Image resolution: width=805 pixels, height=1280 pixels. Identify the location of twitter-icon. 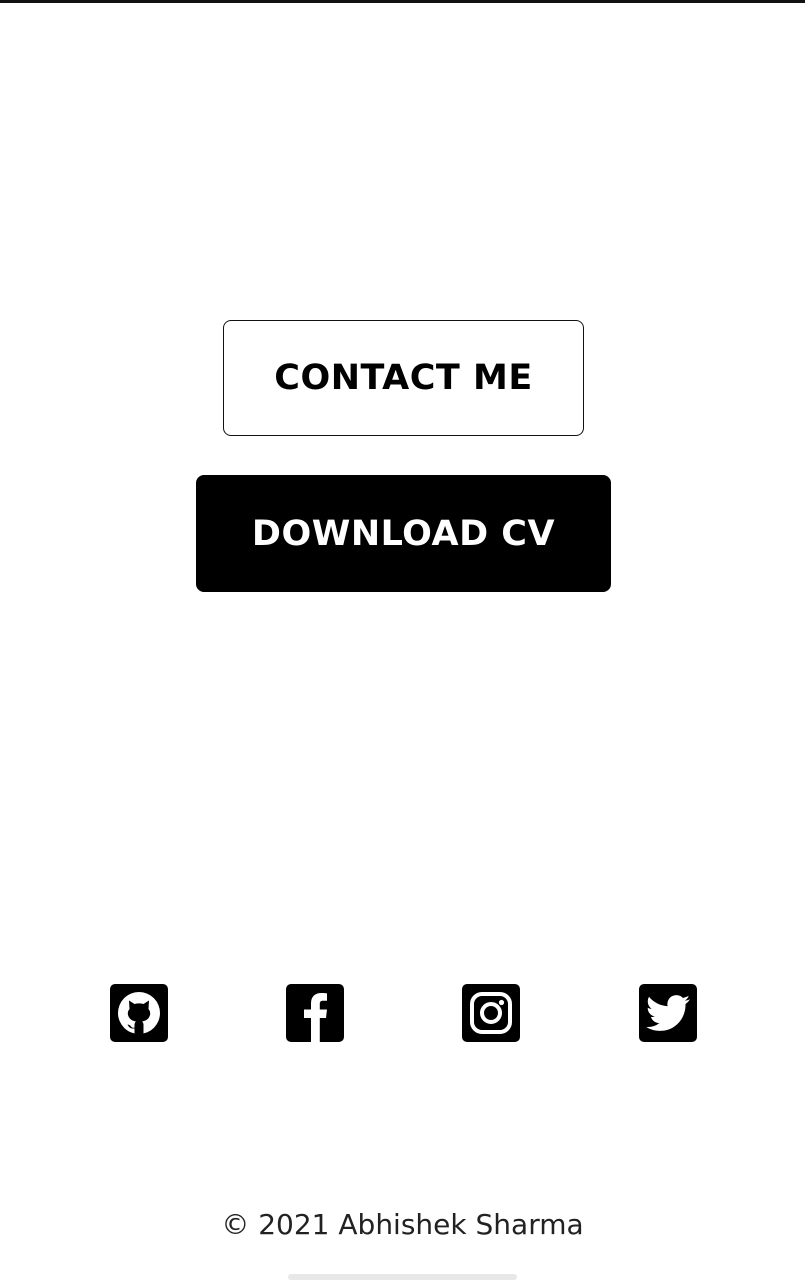
(668, 1013).